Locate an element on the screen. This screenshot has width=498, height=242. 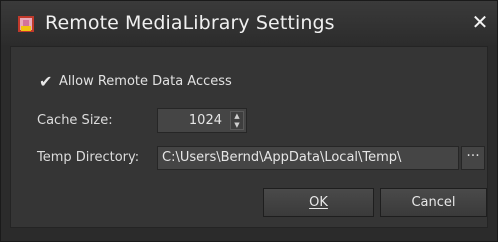
ok-button: OK is located at coordinates (318, 202).